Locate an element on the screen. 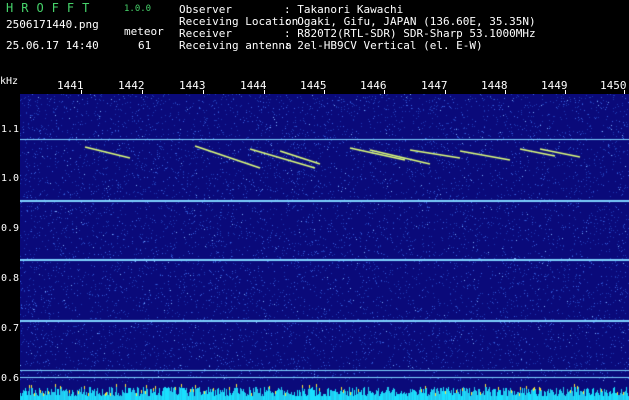 This screenshot has width=629, height=400. time-tick-1448: 1448 is located at coordinates (494, 85).